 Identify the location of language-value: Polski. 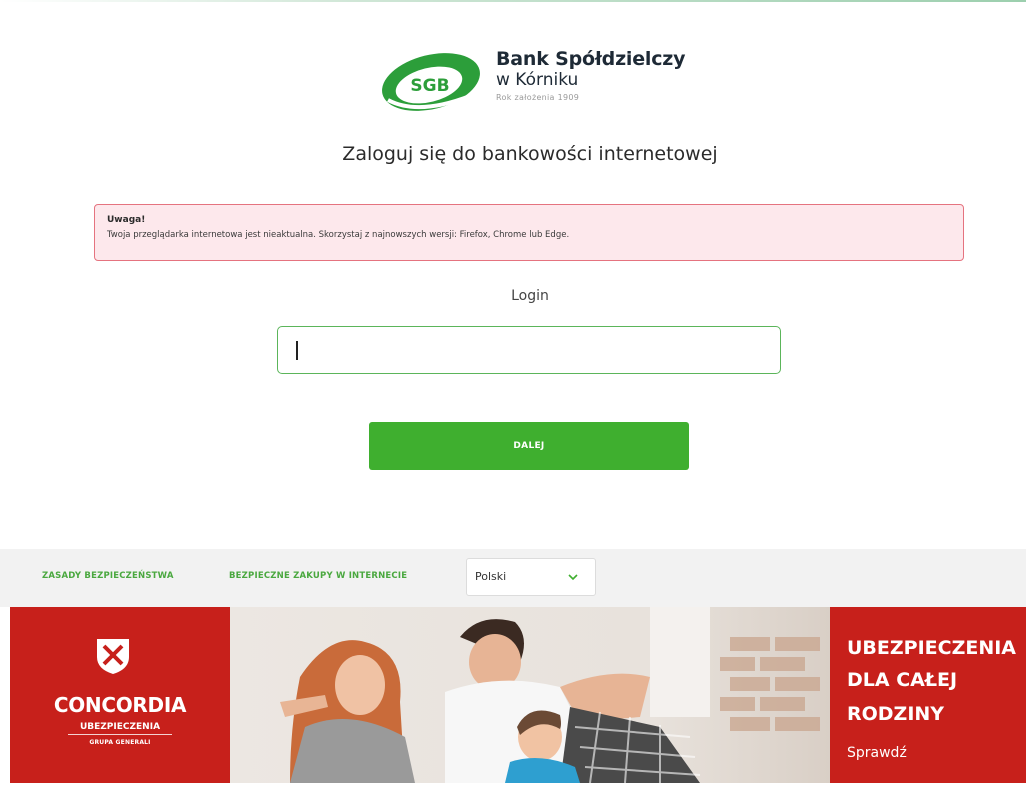
(491, 576).